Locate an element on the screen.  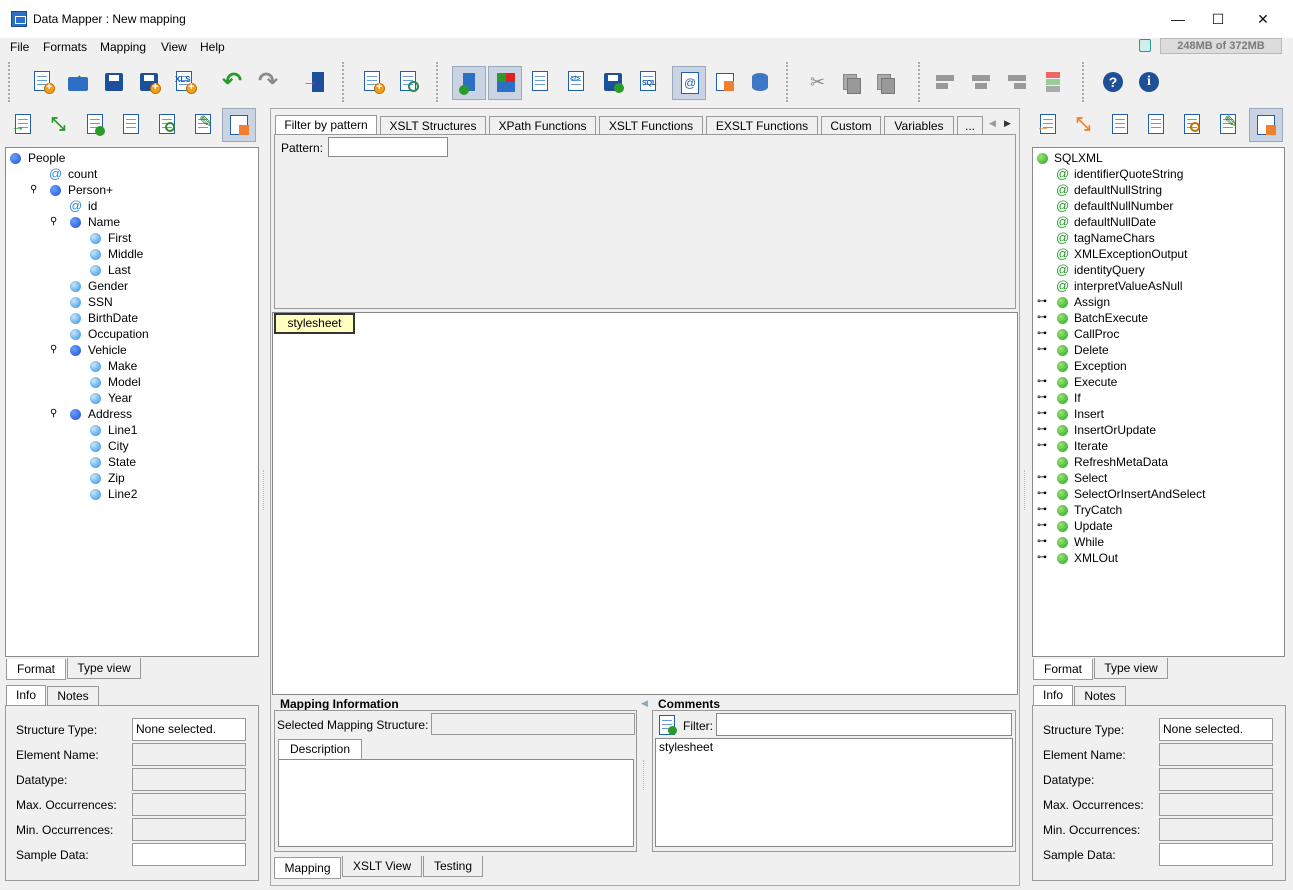
tree-node: Exception is located at coordinates (1158, 366).